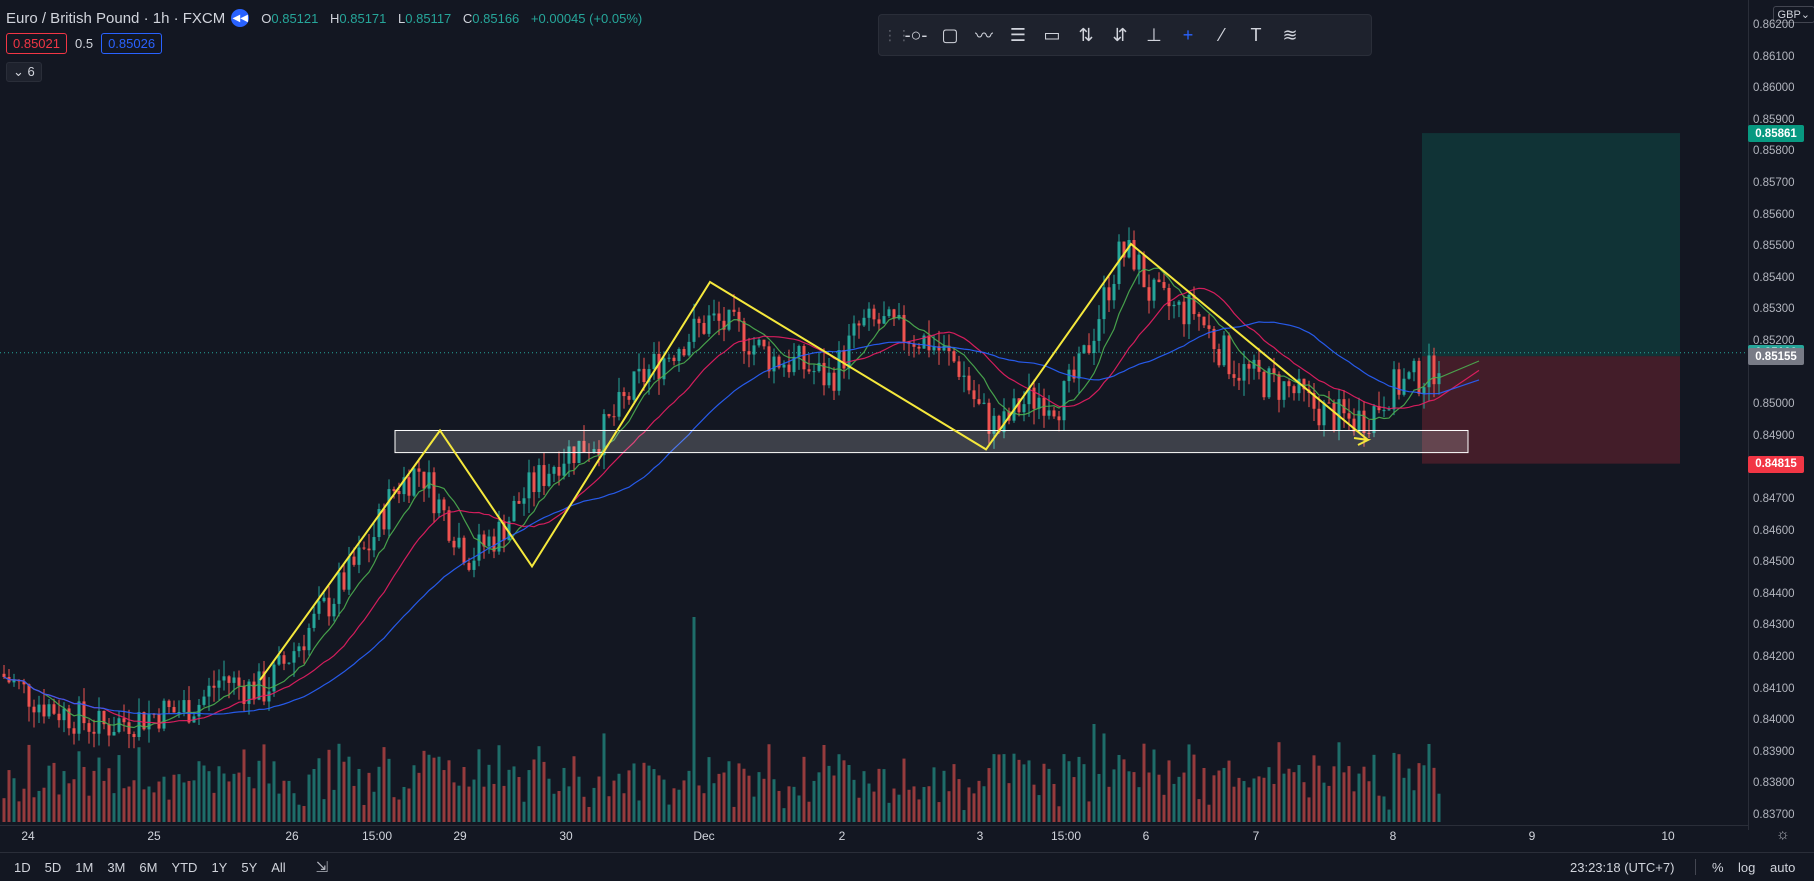 The width and height of the screenshot is (1814, 881). What do you see at coordinates (916, 35) in the screenshot?
I see `horizontal-ray-icon: -○-` at bounding box center [916, 35].